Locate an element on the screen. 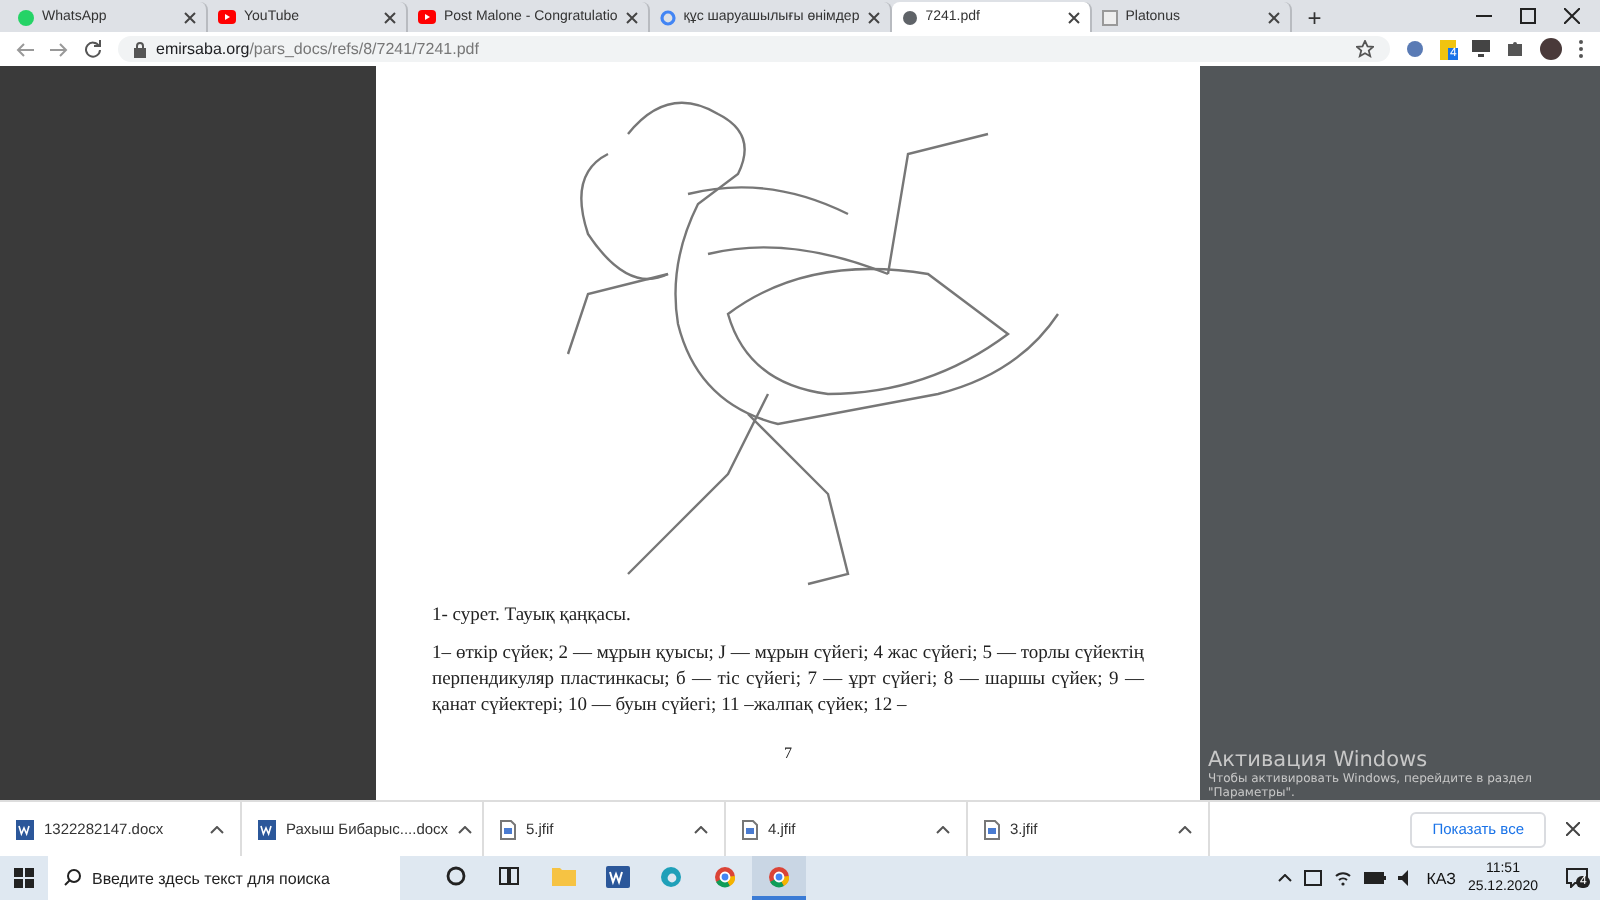 Image resolution: width=1600 pixels, height=900 pixels. page-number: 7 is located at coordinates (788, 753).